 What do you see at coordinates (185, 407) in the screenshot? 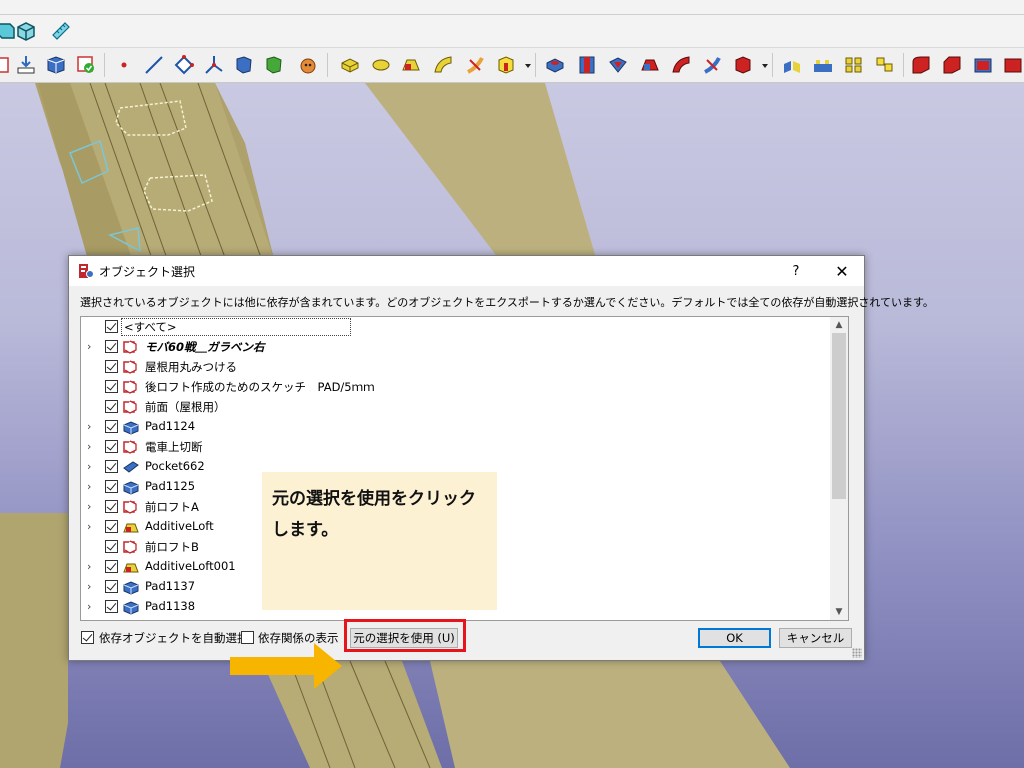
I see `tree-row-label: 前面（屋根用）` at bounding box center [185, 407].